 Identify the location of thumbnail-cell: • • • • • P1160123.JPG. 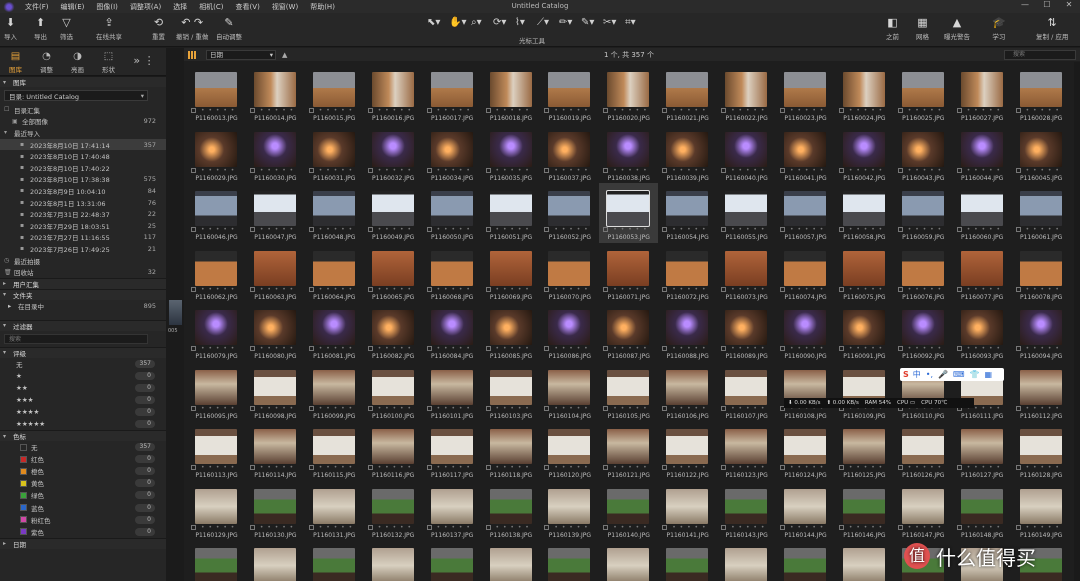
(746, 451).